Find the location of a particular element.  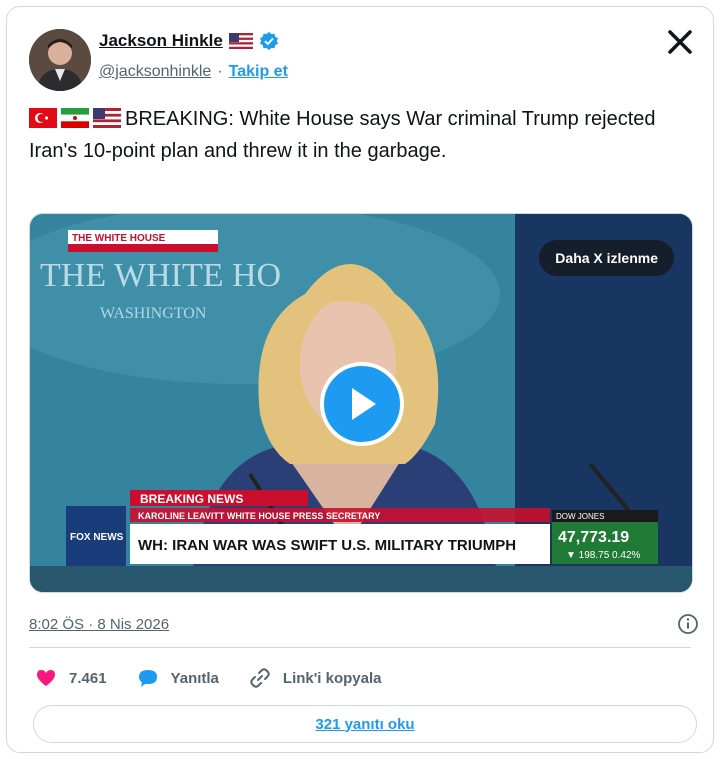

reply-button: Yanıtla is located at coordinates (178, 678).